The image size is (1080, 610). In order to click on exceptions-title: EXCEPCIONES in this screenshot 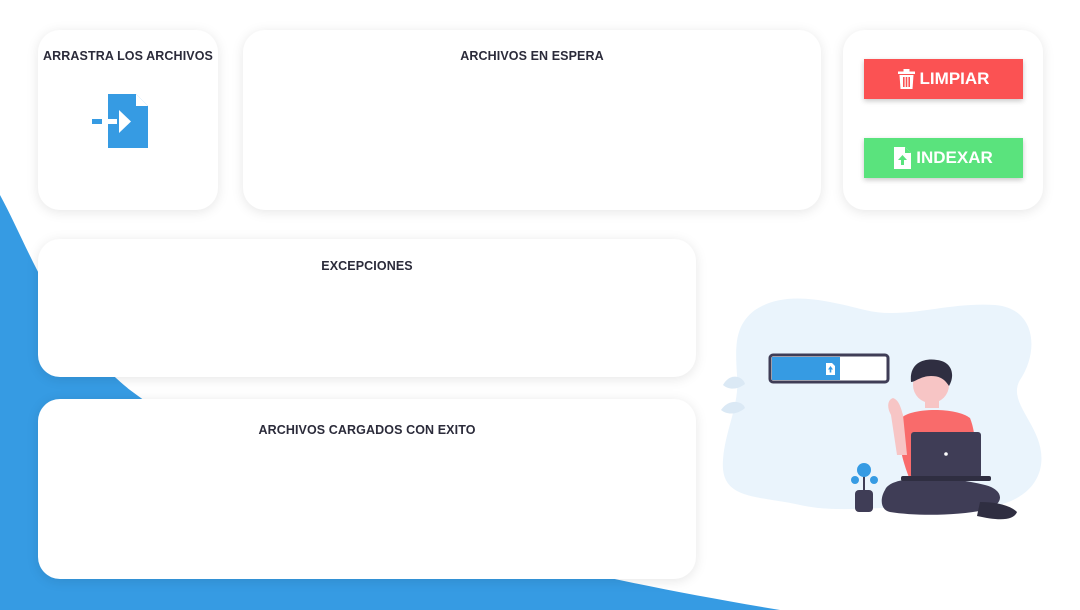, I will do `click(367, 266)`.